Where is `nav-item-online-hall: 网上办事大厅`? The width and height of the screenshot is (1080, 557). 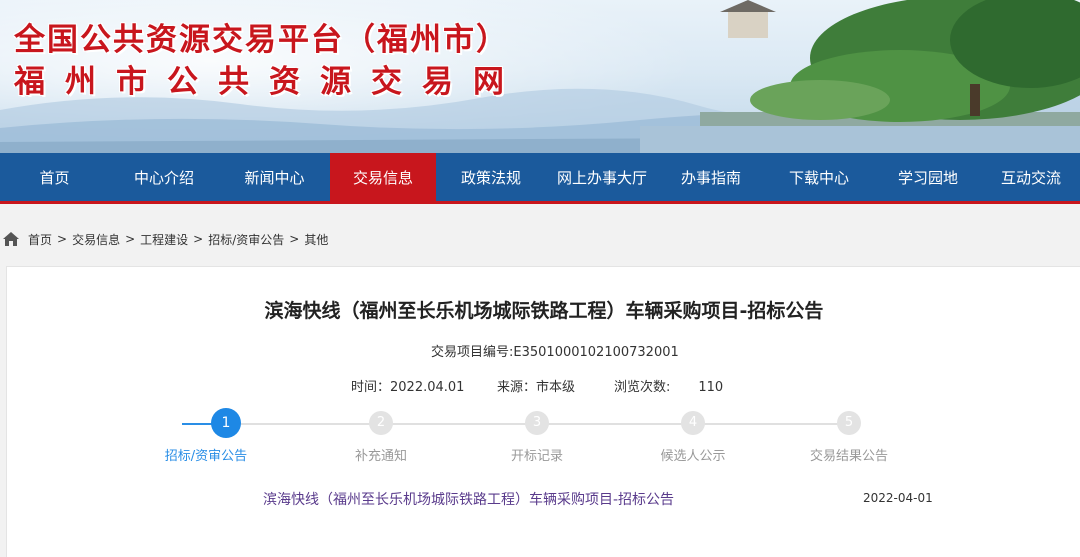
nav-item-online-hall: 网上办事大厅 is located at coordinates (602, 177).